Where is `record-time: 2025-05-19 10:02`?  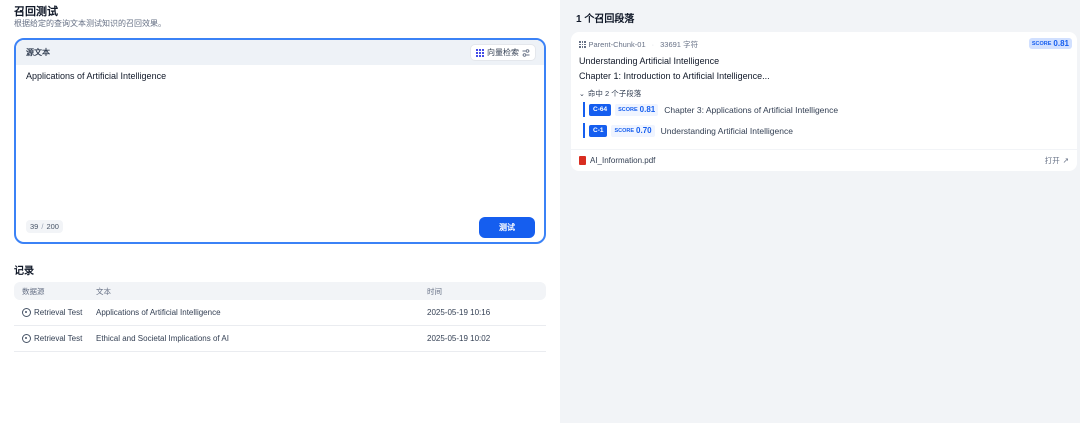
record-time: 2025-05-19 10:02 is located at coordinates (459, 338).